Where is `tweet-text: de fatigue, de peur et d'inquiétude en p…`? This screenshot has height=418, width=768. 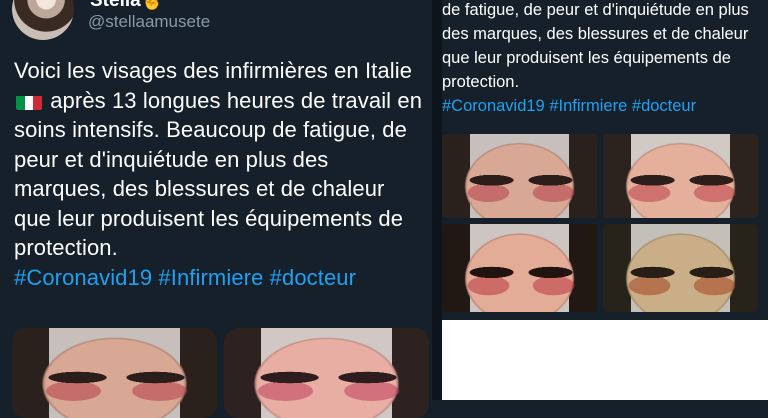
tweet-text: de fatigue, de peur et d'inquiétude en p… is located at coordinates (605, 59).